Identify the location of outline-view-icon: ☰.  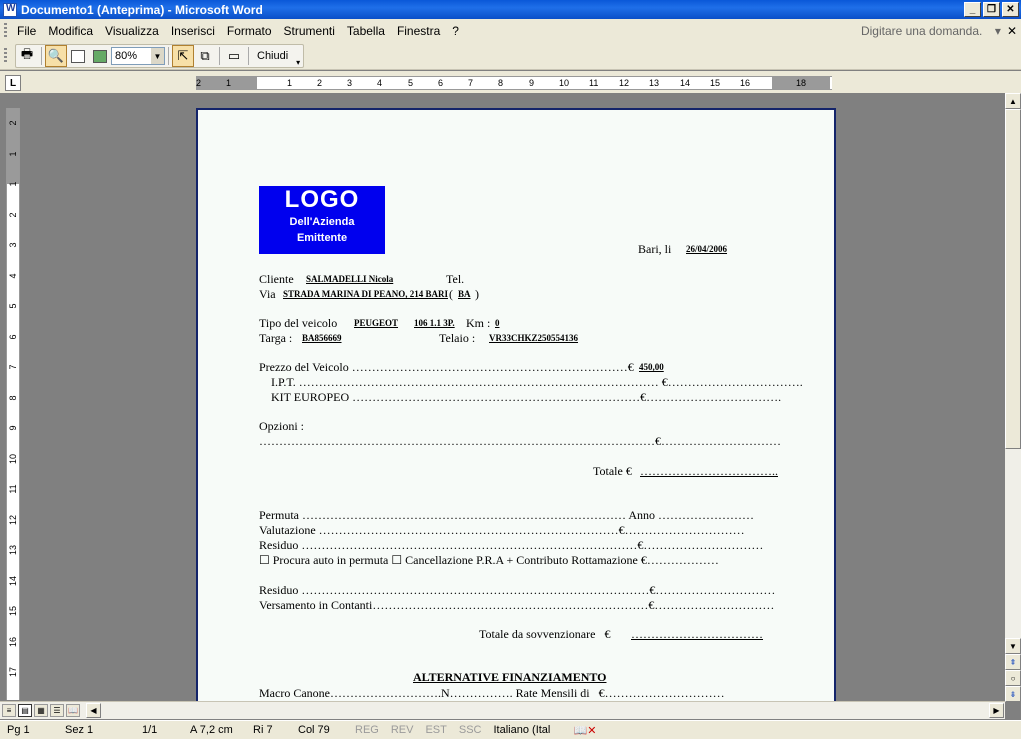
(57, 710).